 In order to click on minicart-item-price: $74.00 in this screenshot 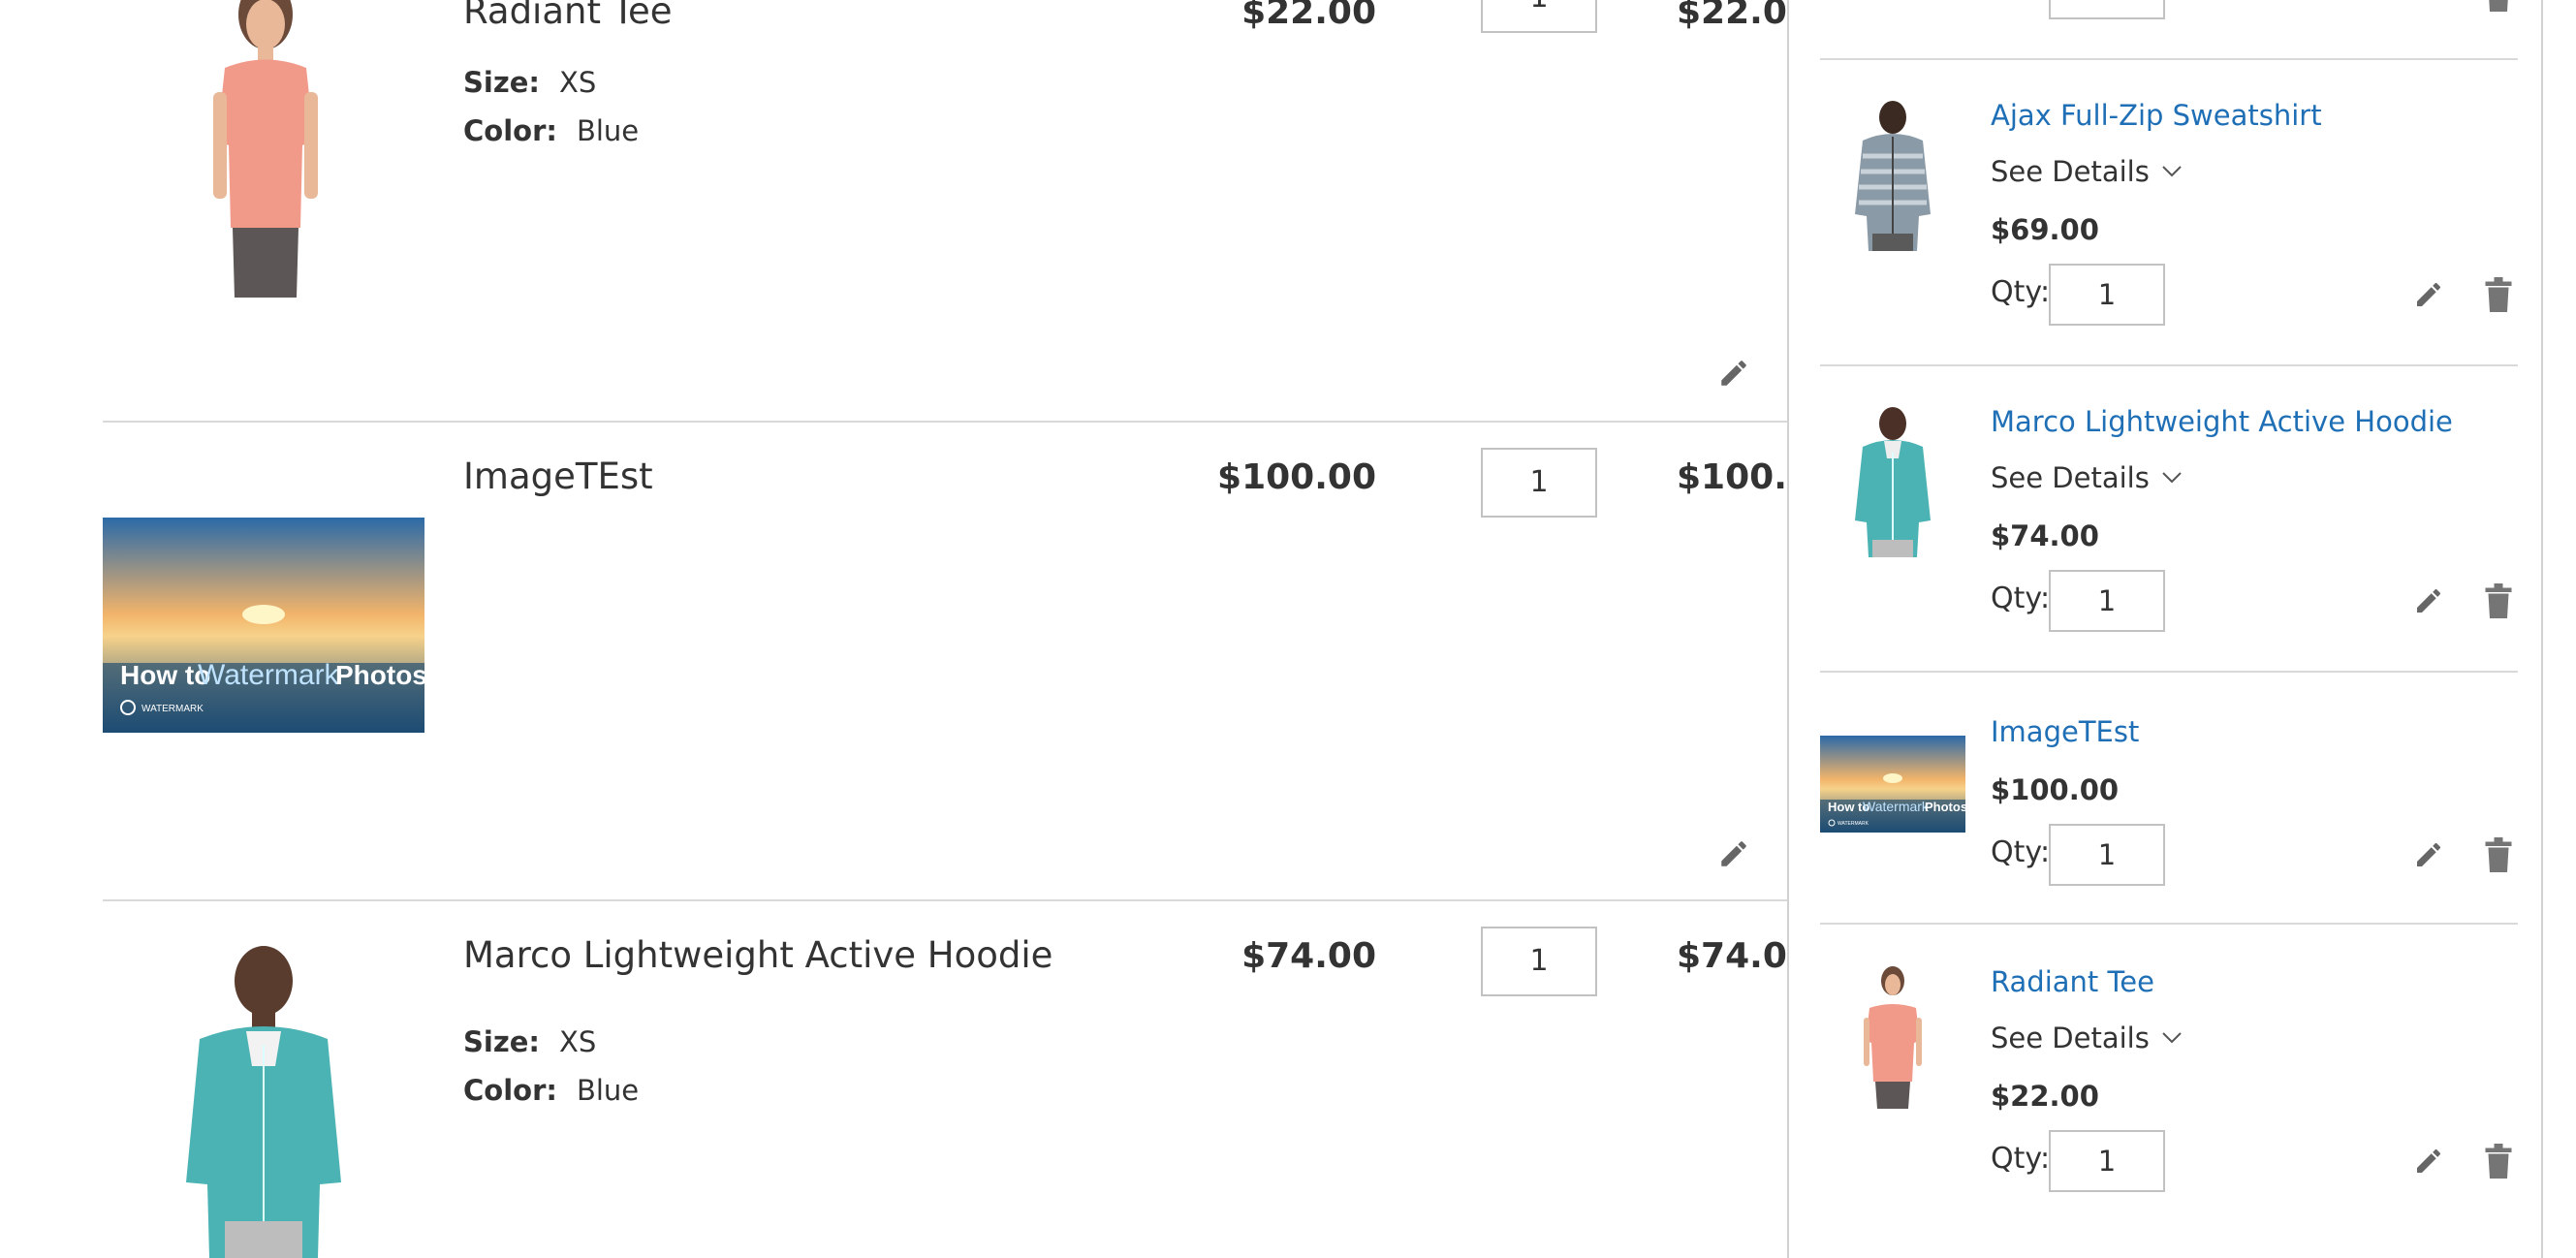, I will do `click(2045, 536)`.